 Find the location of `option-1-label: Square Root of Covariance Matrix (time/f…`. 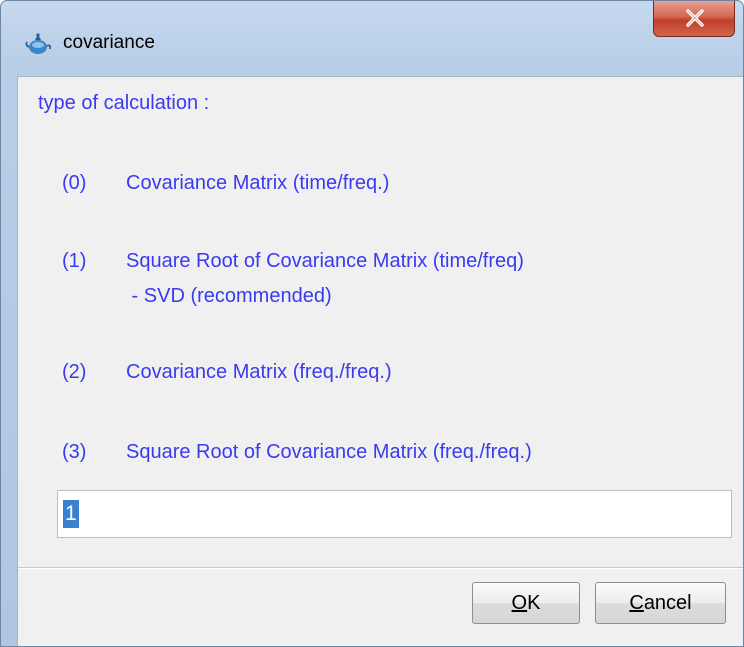

option-1-label: Square Root of Covariance Matrix (time/f… is located at coordinates (325, 261).